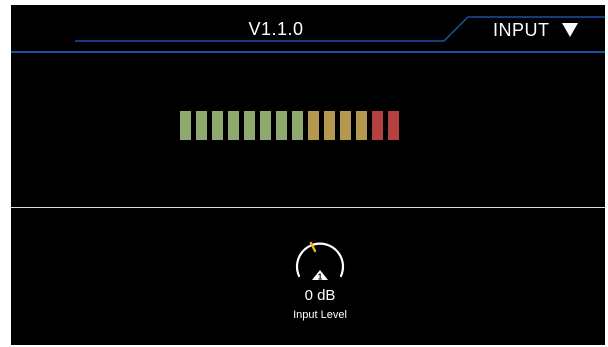 The height and width of the screenshot is (347, 608). I want to click on knob-value: 0 dB, so click(320, 295).